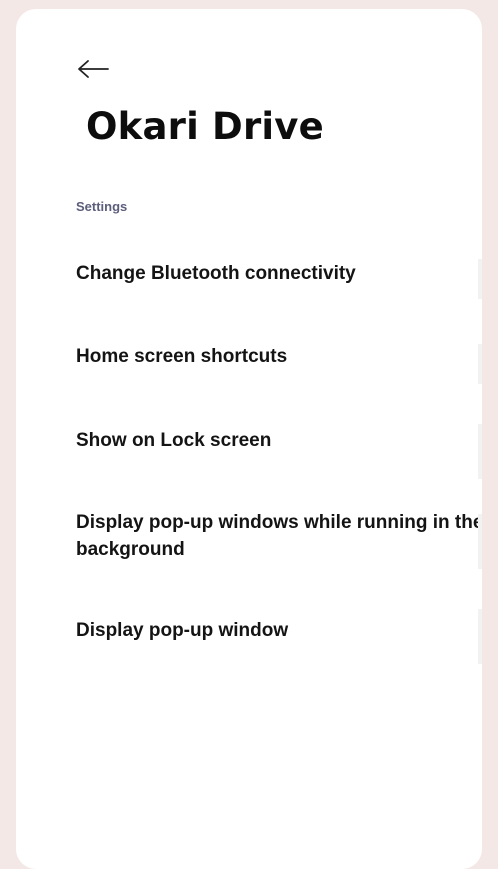  Describe the element at coordinates (279, 356) in the screenshot. I see `setting-home-screen-shortcuts: Home screen shortcuts` at that location.